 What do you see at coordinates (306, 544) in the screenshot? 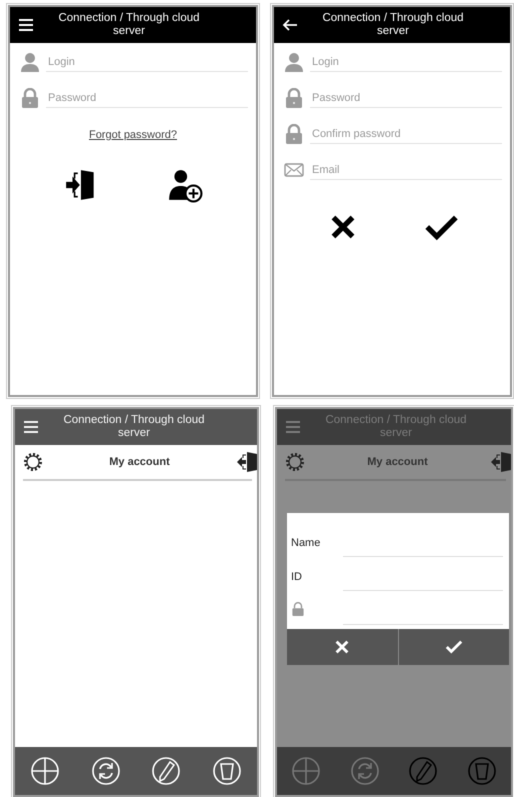
I see `field-label: Name` at bounding box center [306, 544].